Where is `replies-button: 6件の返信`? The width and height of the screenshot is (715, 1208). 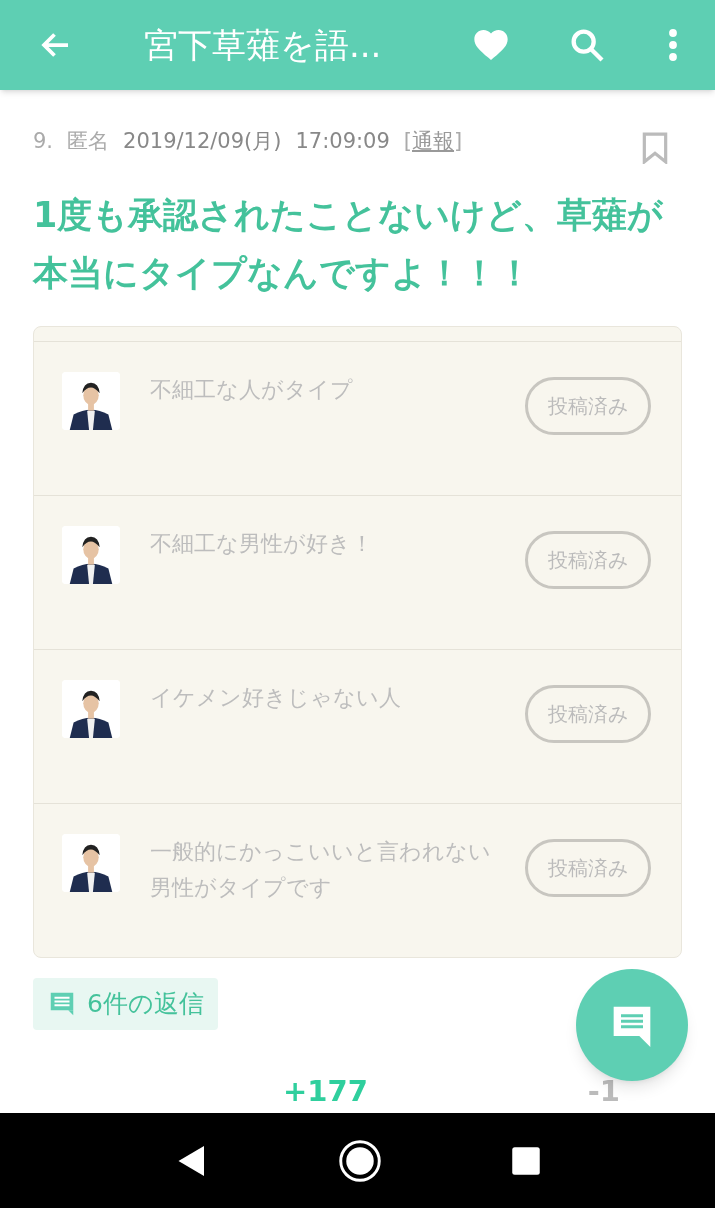
replies-button: 6件の返信 is located at coordinates (125, 1004).